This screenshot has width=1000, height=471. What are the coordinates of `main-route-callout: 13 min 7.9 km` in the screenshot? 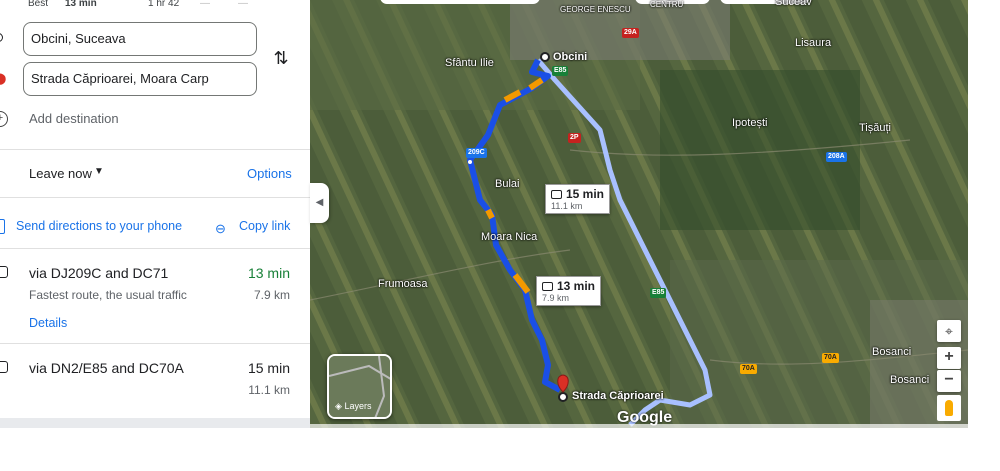 It's located at (569, 291).